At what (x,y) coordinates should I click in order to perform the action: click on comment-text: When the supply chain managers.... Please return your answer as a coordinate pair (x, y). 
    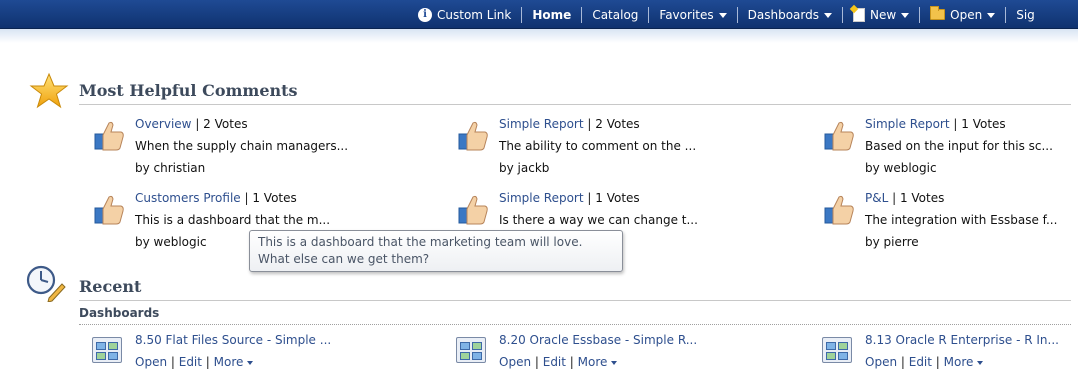
    Looking at the image, I should click on (241, 146).